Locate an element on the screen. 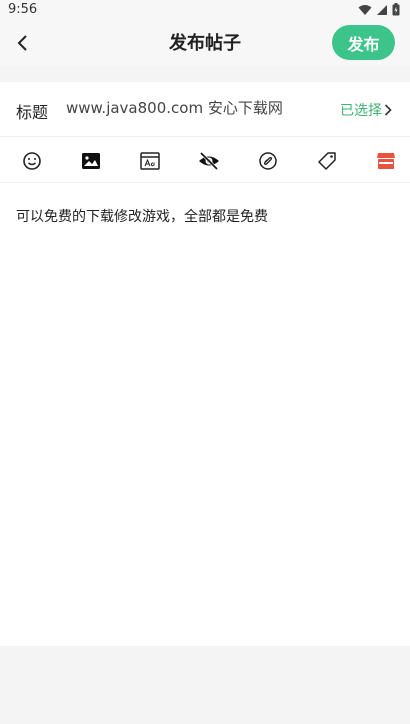  image-icon is located at coordinates (91, 161).